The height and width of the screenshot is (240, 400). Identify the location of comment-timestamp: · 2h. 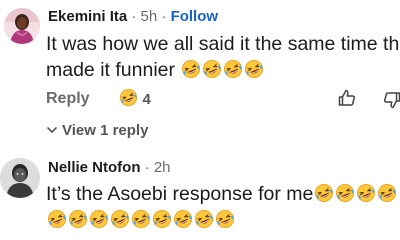
(155, 167).